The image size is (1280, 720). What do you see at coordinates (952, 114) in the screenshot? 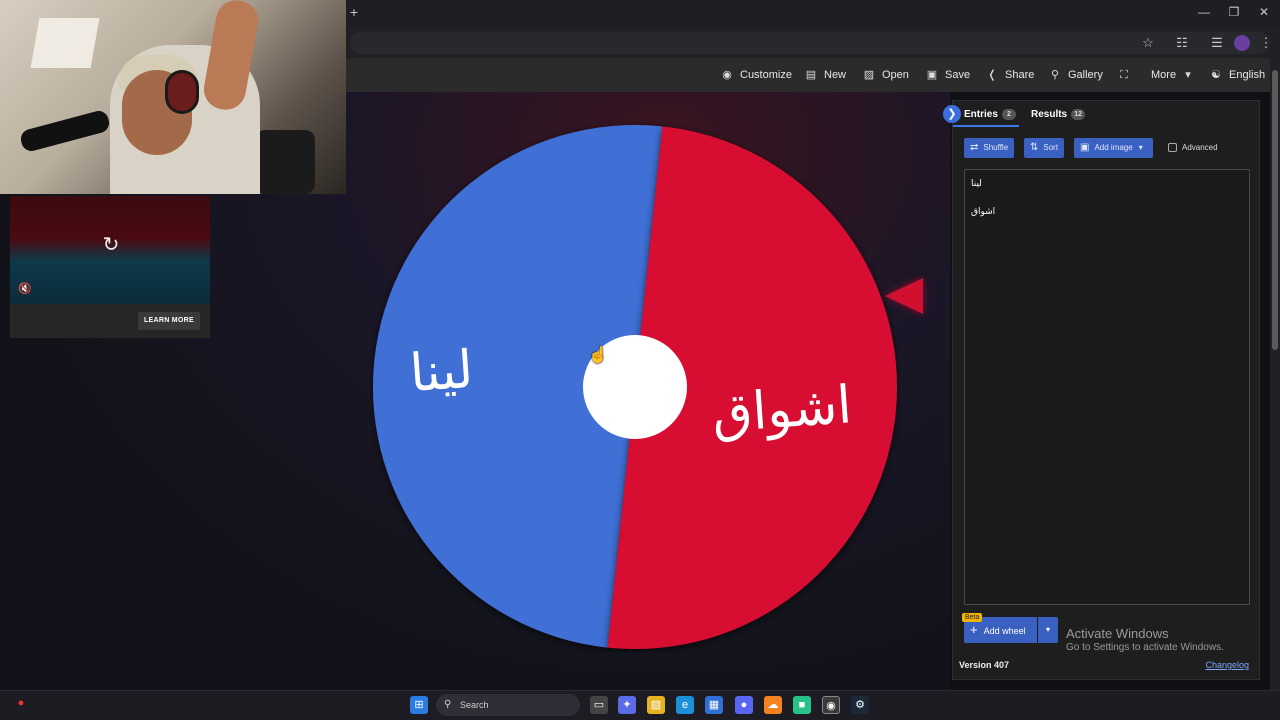
I see `collapse-panel-button: ❯` at bounding box center [952, 114].